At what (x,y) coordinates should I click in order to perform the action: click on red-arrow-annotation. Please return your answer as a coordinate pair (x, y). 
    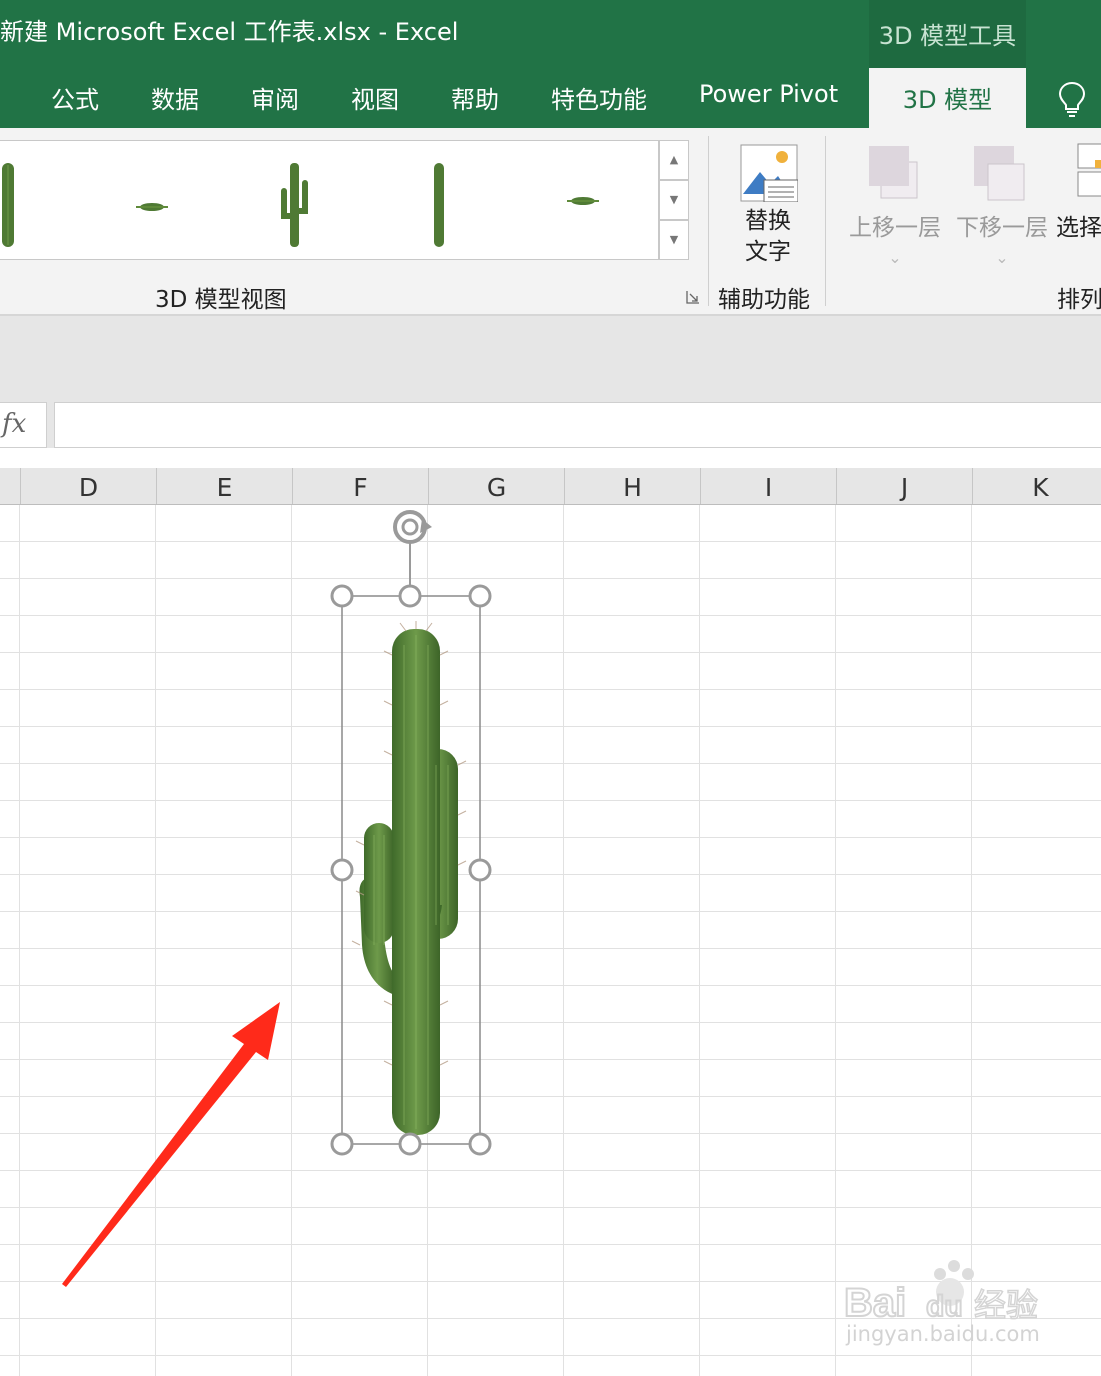
    Looking at the image, I should click on (171, 1144).